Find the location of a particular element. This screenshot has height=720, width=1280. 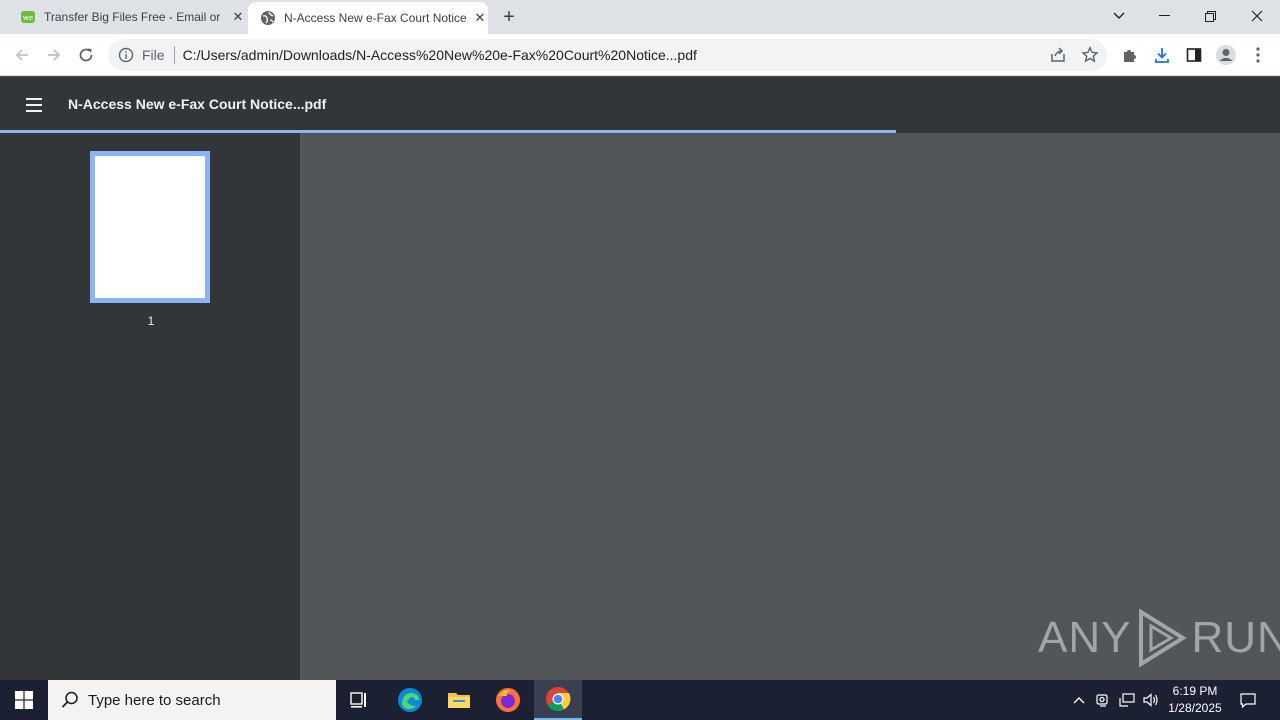

extensions-button is located at coordinates (1130, 55).